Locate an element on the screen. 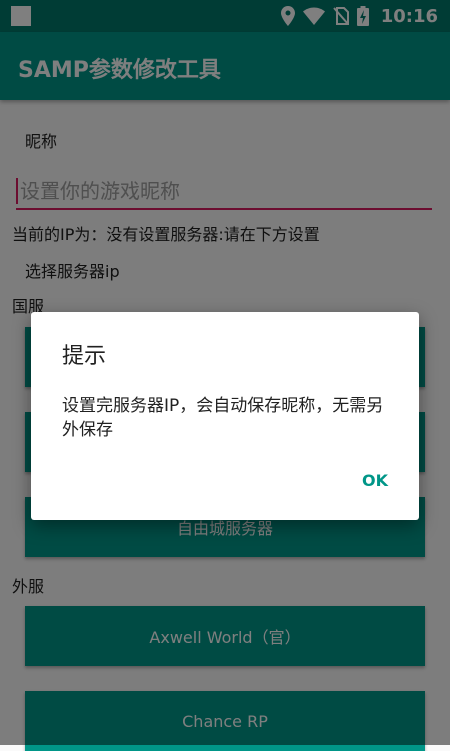 The image size is (450, 751). dialog-title: 提示 is located at coordinates (84, 356).